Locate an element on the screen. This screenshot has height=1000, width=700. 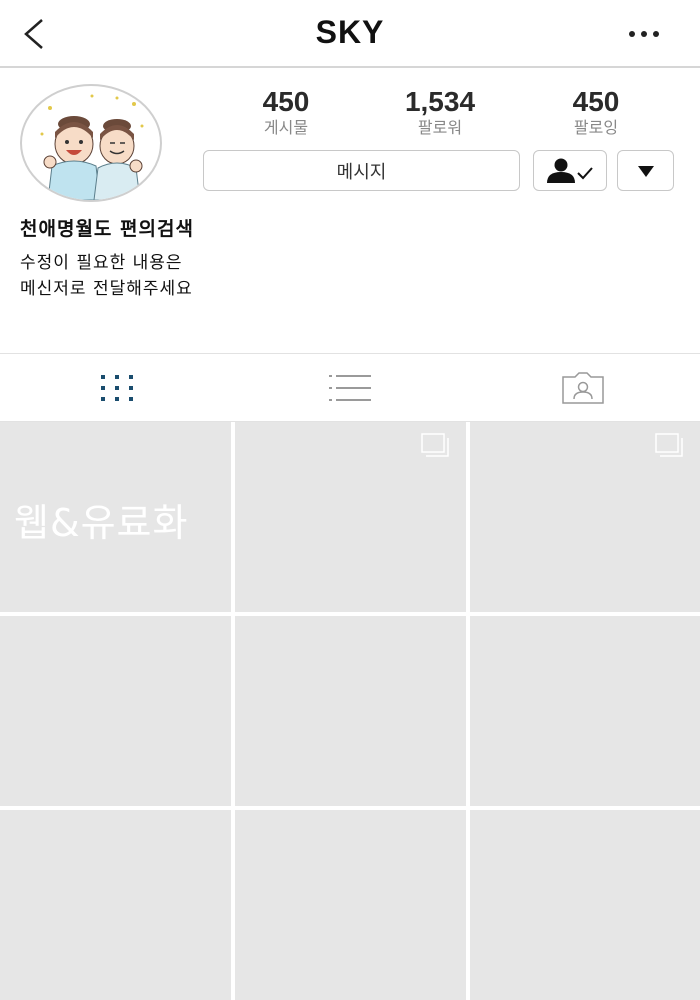
profile-username-title: SKY is located at coordinates (350, 32).